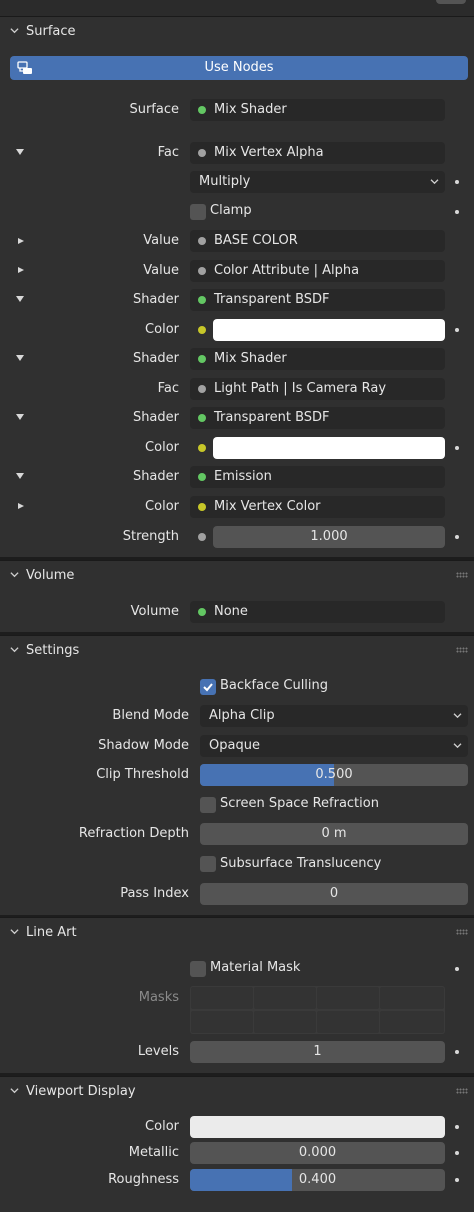 The image size is (474, 1212). Describe the element at coordinates (162, 506) in the screenshot. I see `color3-label: Color` at that location.